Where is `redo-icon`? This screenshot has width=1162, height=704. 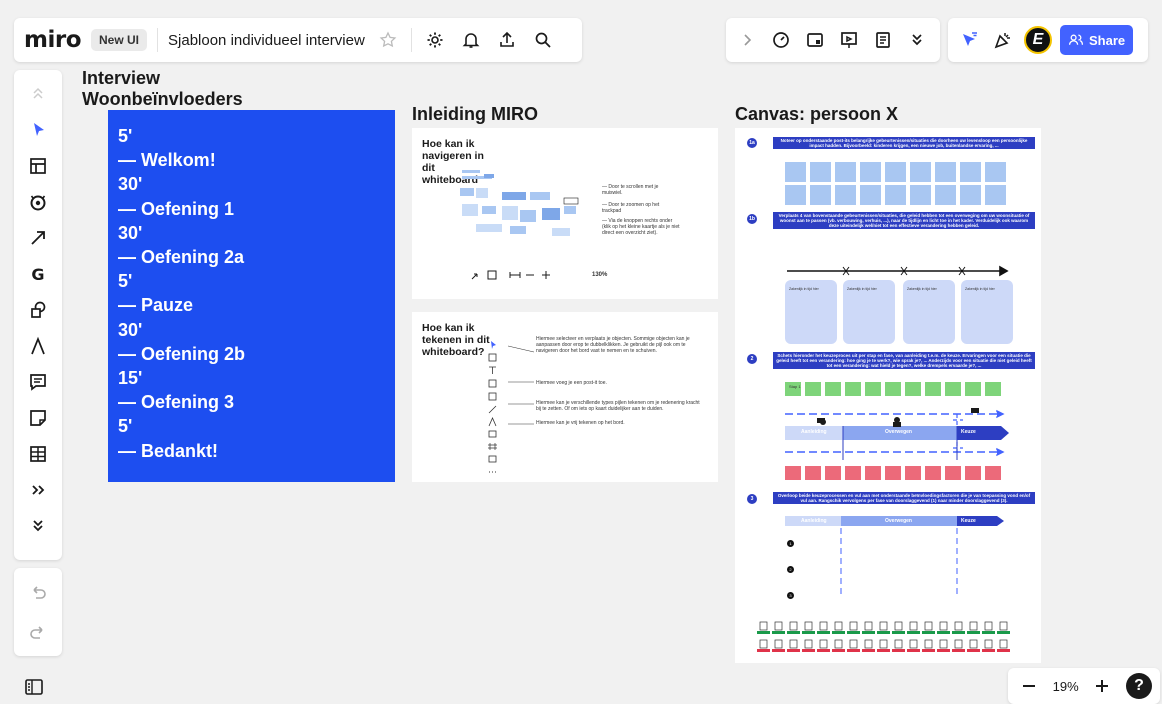 redo-icon is located at coordinates (38, 632).